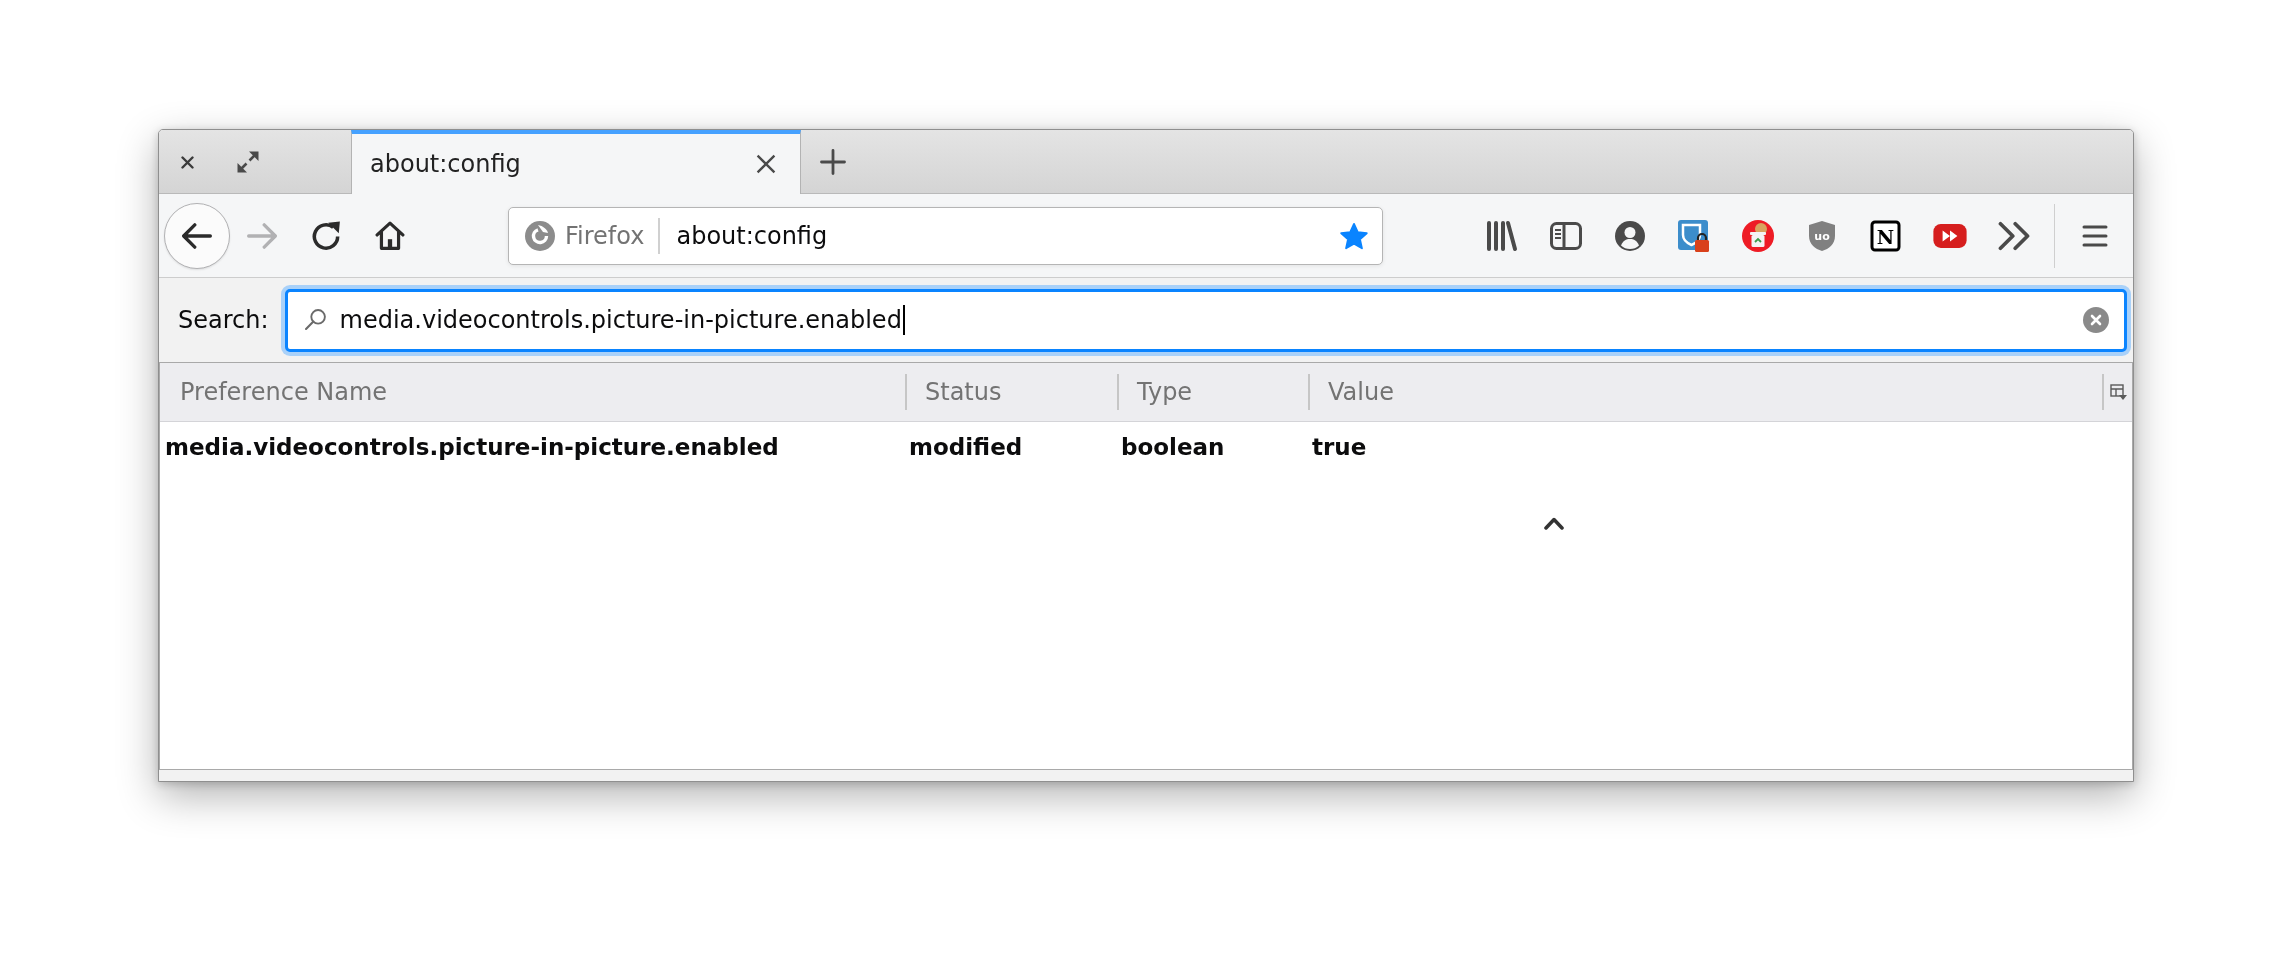 This screenshot has width=2292, height=968. What do you see at coordinates (605, 235) in the screenshot?
I see `identity-label: Firefox` at bounding box center [605, 235].